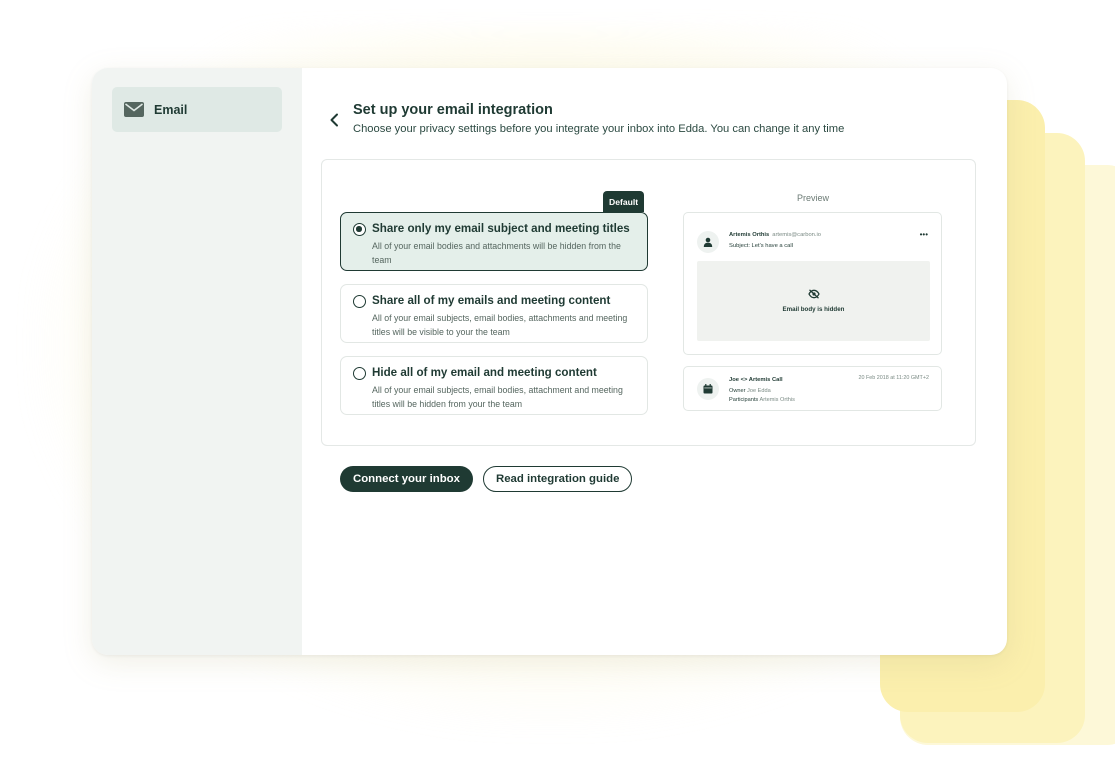 The image size is (1115, 774). Describe the element at coordinates (708, 389) in the screenshot. I see `calendar-icon` at that location.